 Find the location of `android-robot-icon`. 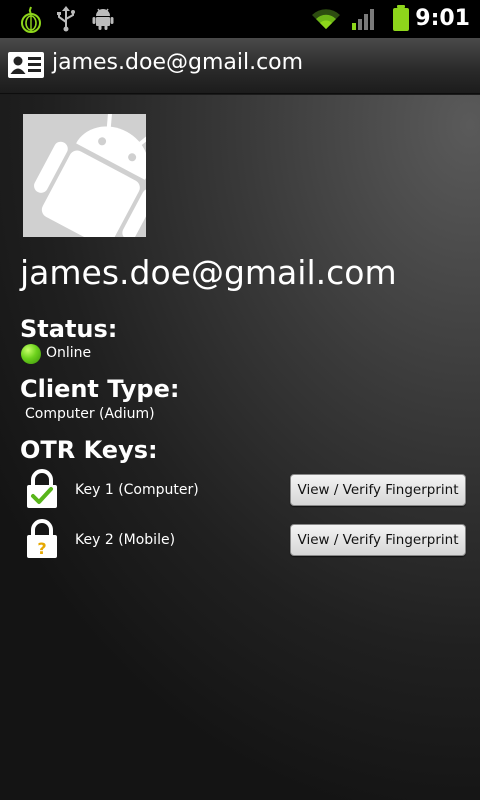

android-robot-icon is located at coordinates (90, 175).